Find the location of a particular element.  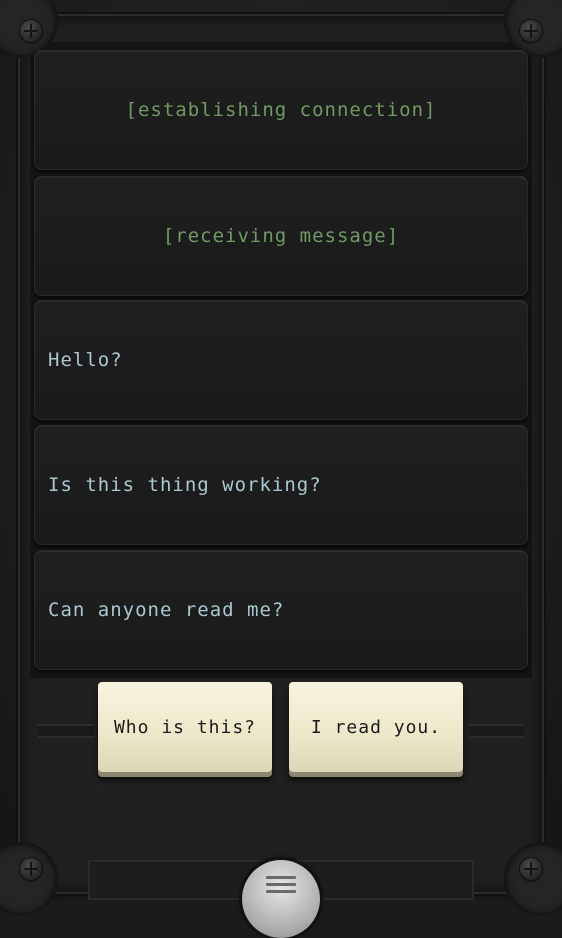

incoming-message: Is this thing working? is located at coordinates (185, 485).